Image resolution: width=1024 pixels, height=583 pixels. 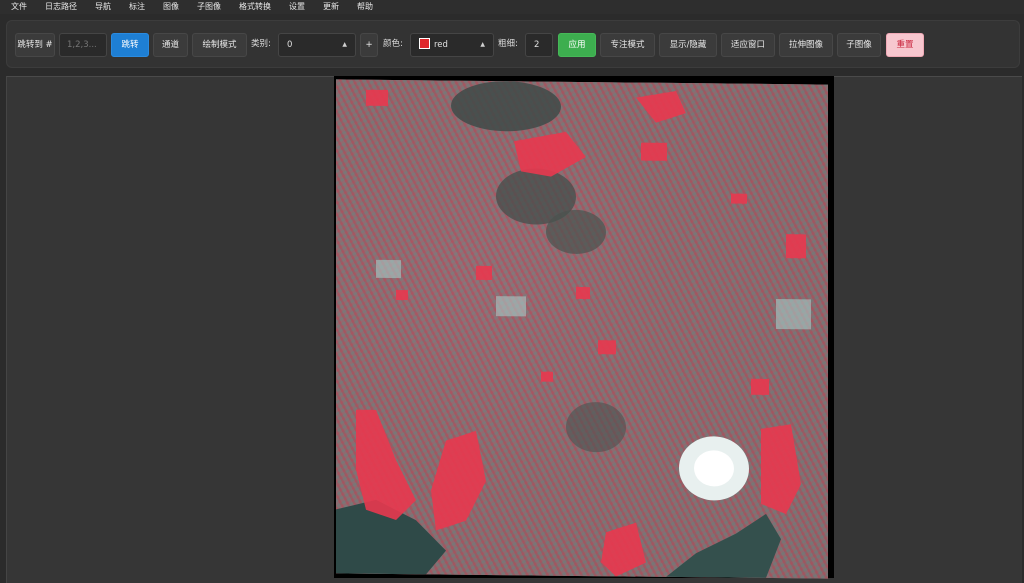 I want to click on jump-to-label: 跳转到 #, so click(x=35, y=45).